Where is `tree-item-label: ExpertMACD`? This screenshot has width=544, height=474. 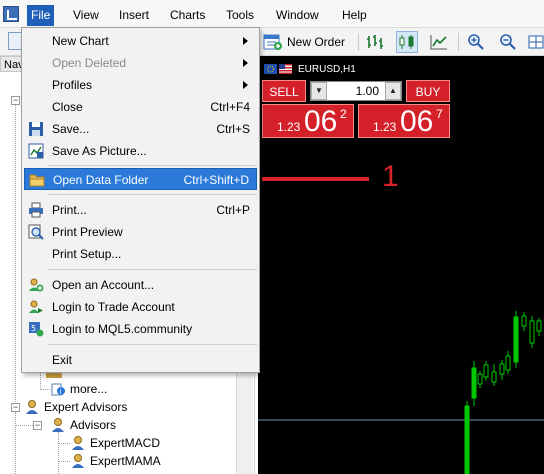 tree-item-label: ExpertMACD is located at coordinates (125, 443).